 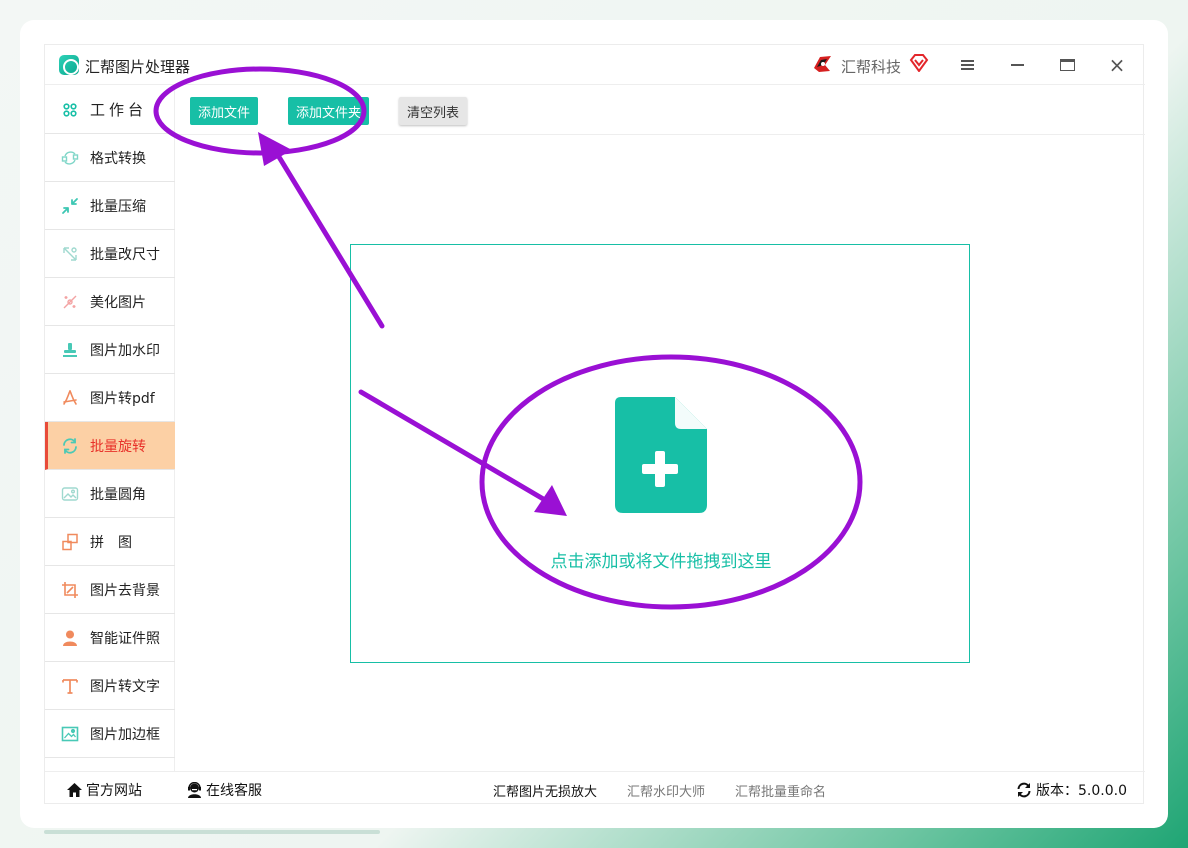 What do you see at coordinates (70, 398) in the screenshot?
I see `pdf-icon` at bounding box center [70, 398].